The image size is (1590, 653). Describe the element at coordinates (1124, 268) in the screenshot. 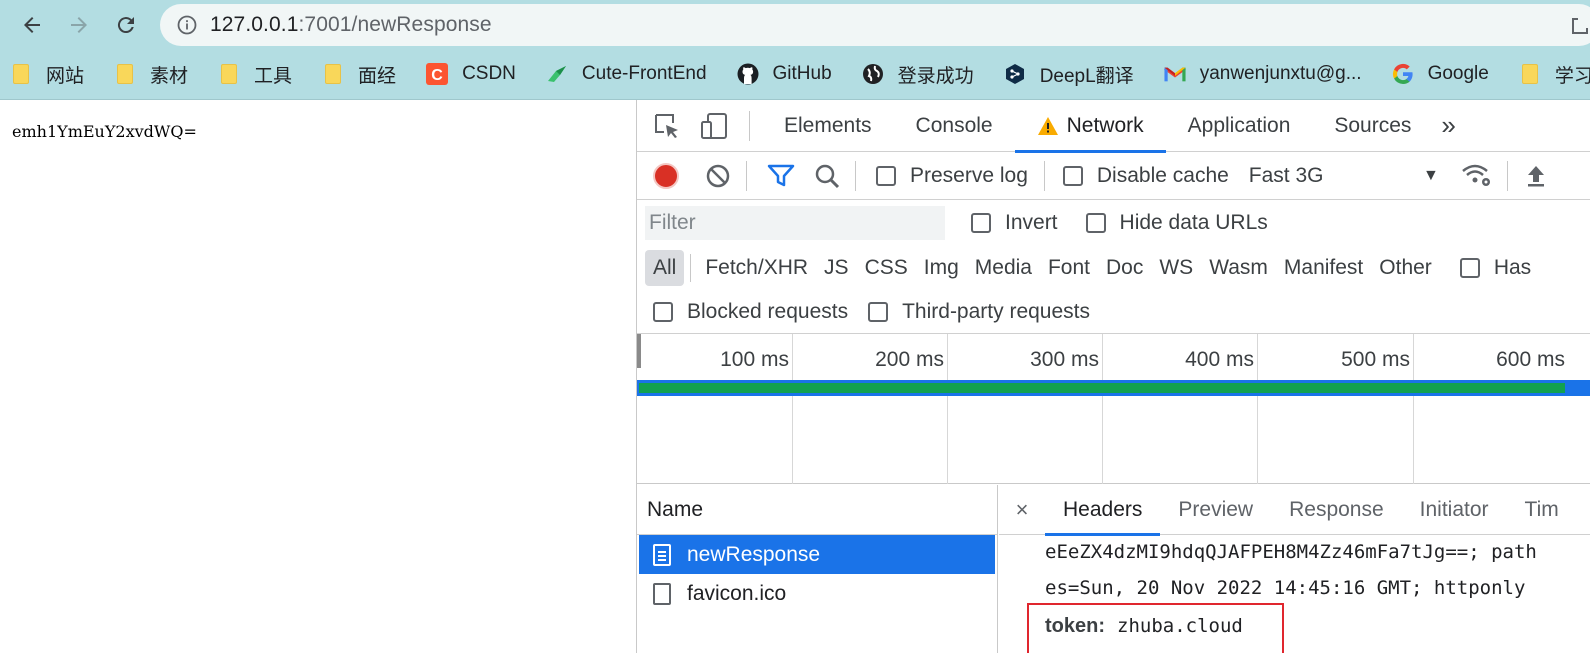

I see `type-doc: Doc` at that location.